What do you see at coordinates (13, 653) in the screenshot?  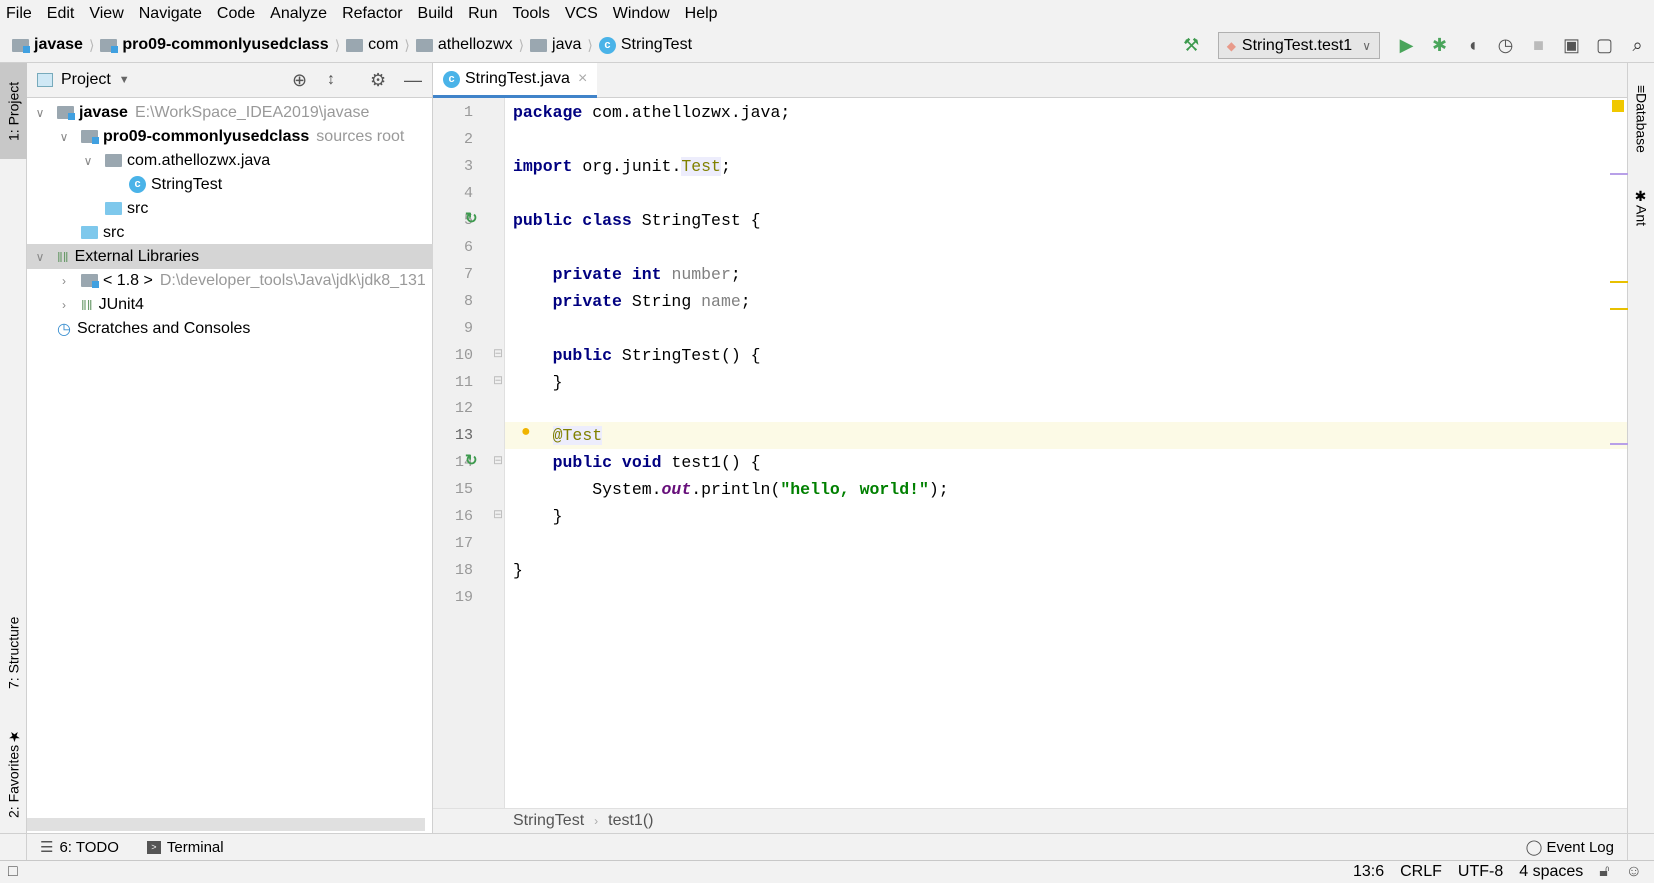 I see `tab-structure: 7: Structure` at bounding box center [13, 653].